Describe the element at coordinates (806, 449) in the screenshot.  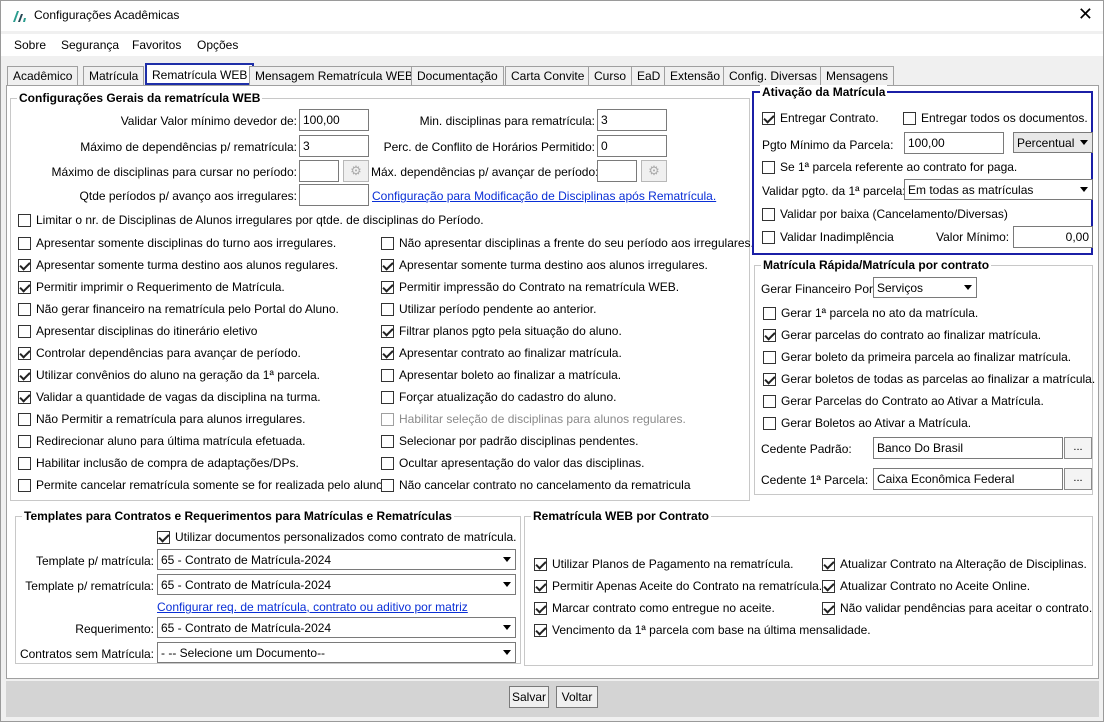
I see `cedente-padrao-label: Cedente Padrão:` at that location.